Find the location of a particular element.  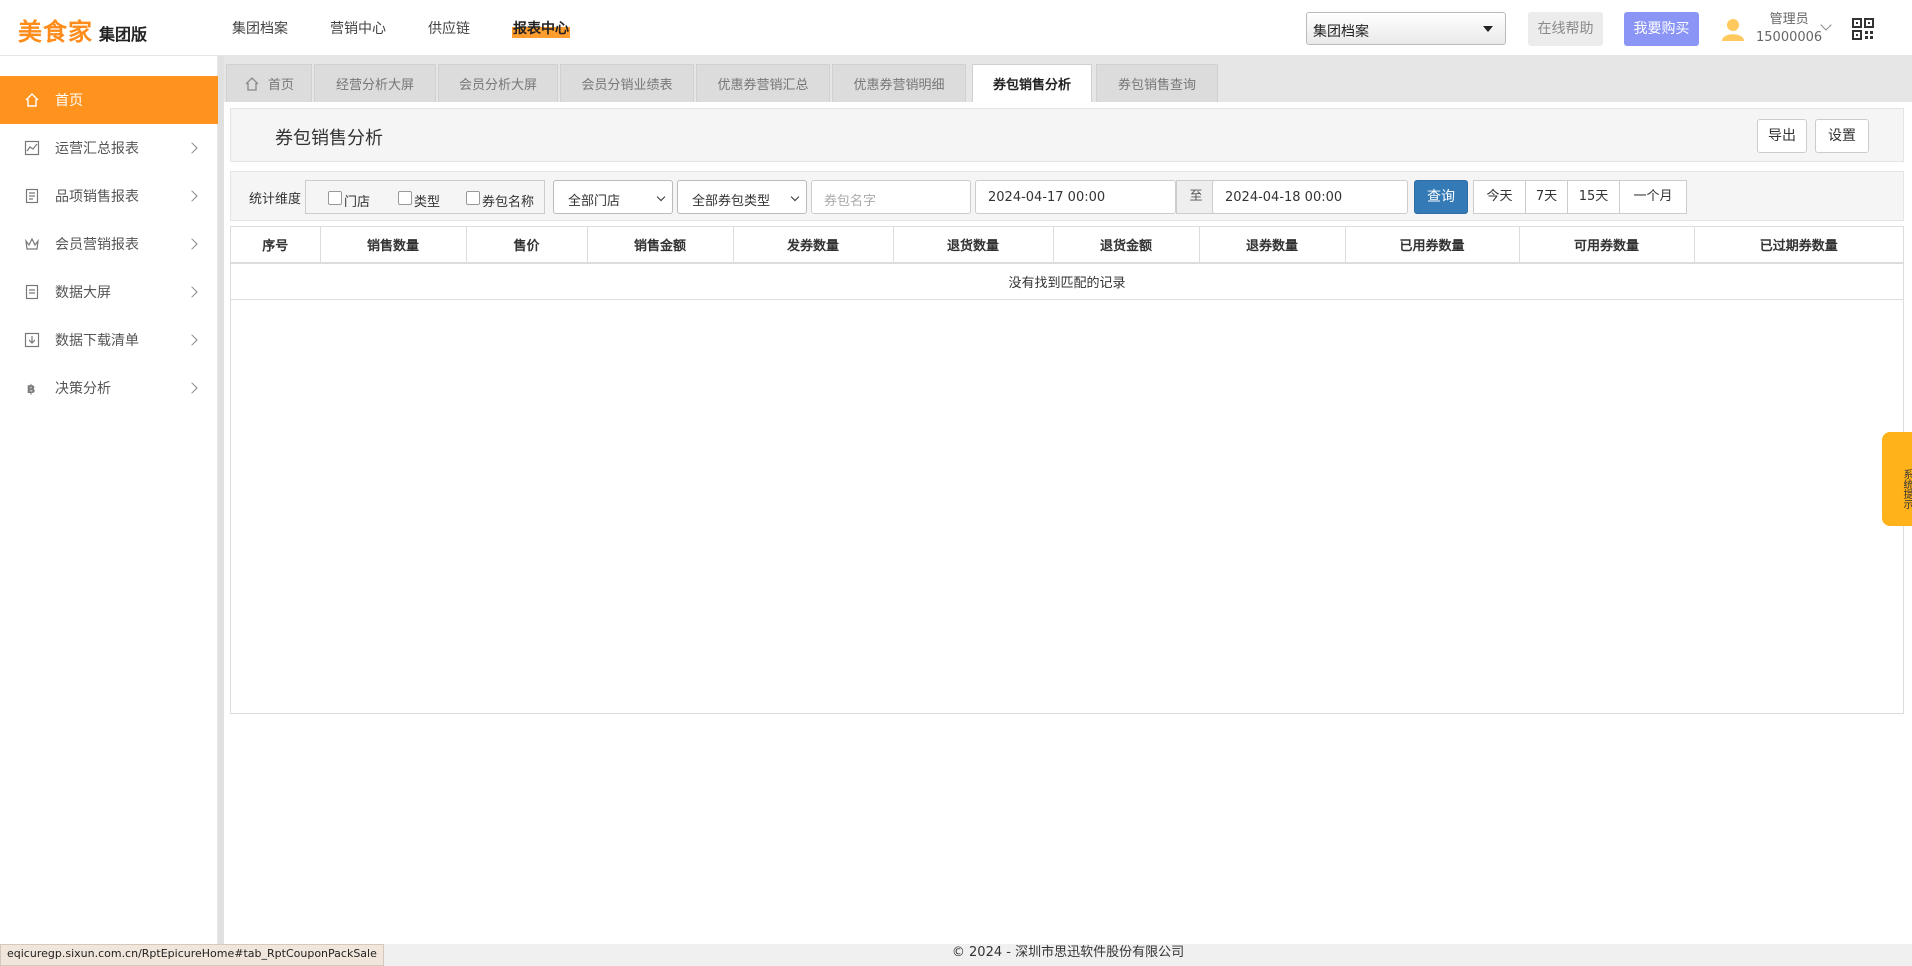

sidebar-item-decision-analysis: ฿ 决策分析 is located at coordinates (109, 388).